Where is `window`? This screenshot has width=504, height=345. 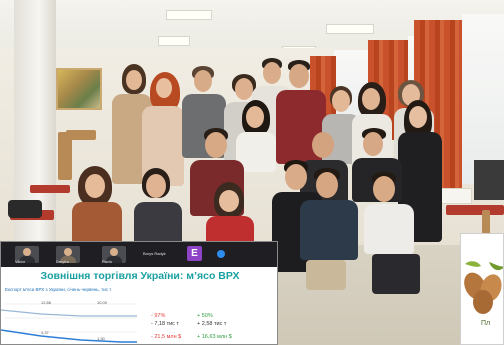 window is located at coordinates (483, 99).